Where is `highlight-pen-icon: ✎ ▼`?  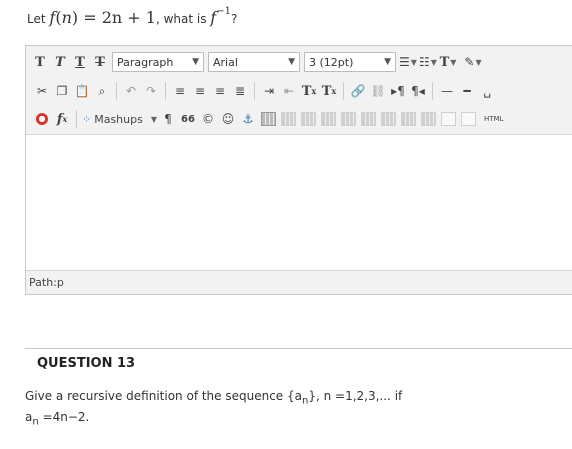
highlight-pen-icon: ✎ ▼ is located at coordinates (473, 62).